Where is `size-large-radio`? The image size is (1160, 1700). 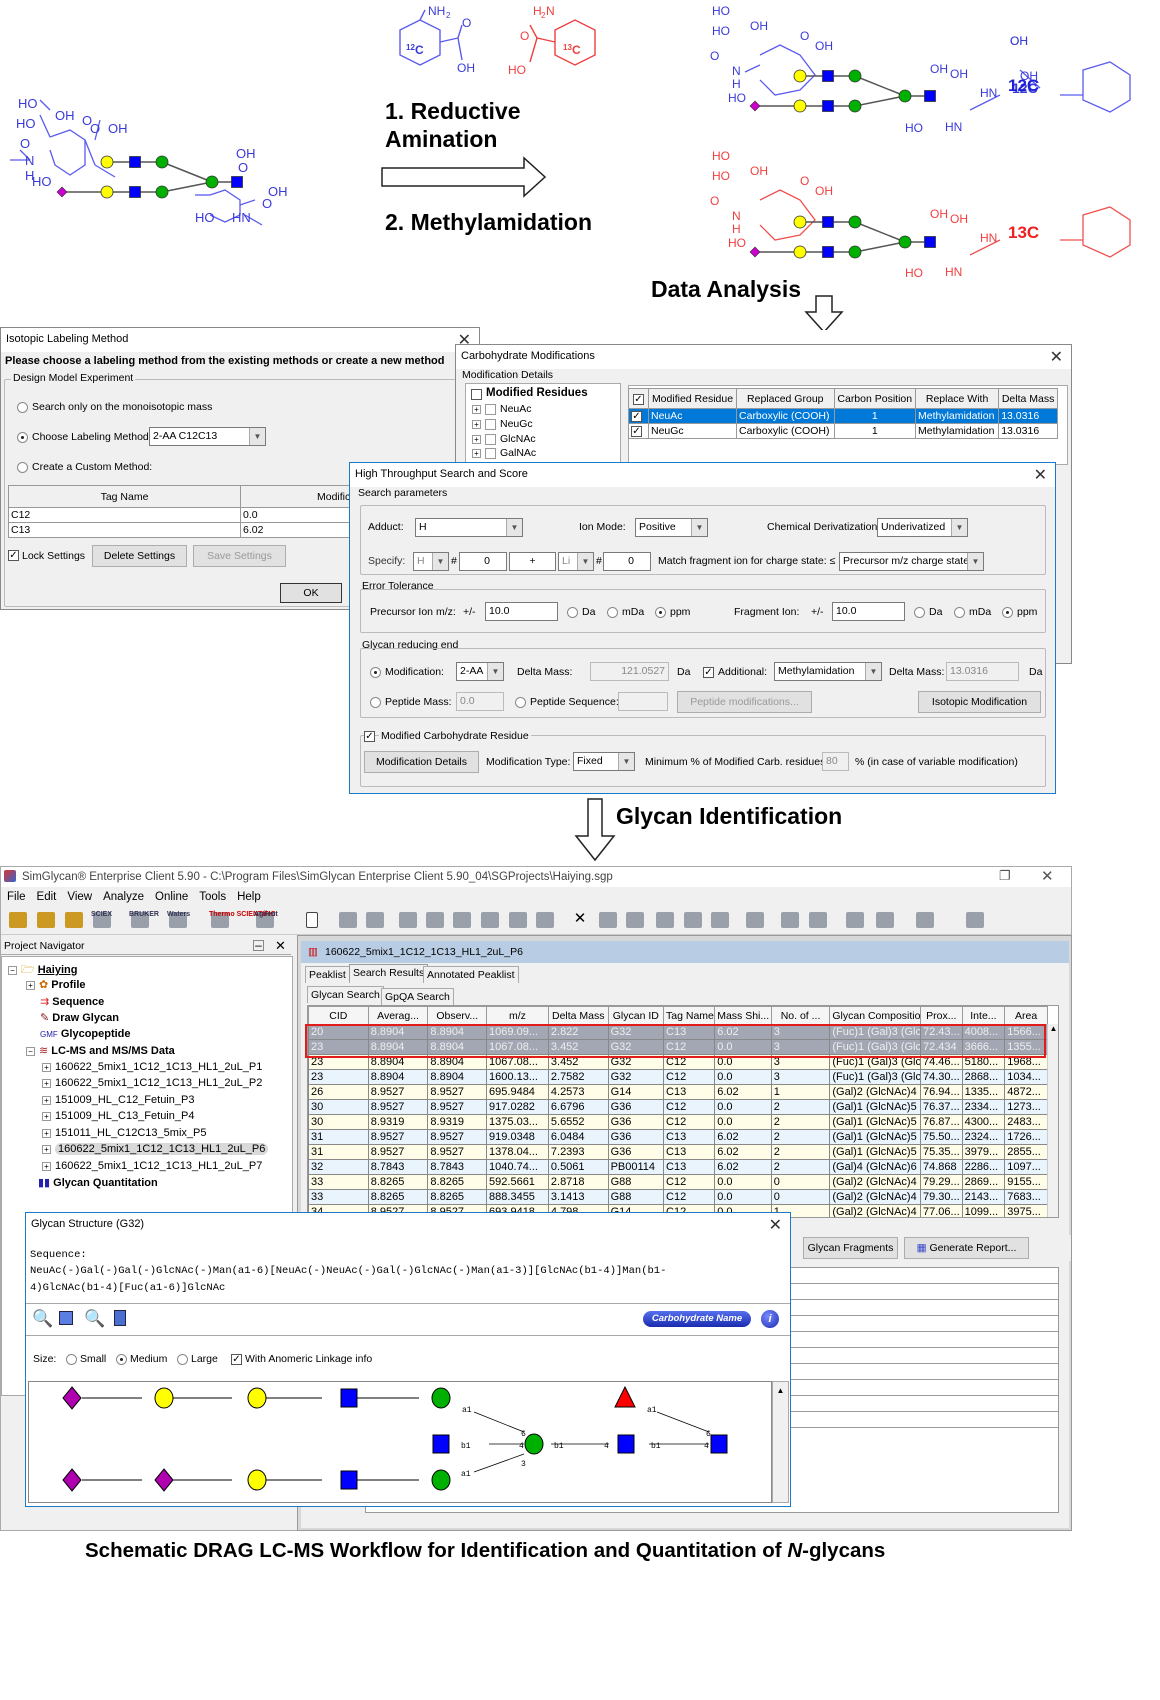 size-large-radio is located at coordinates (182, 1359).